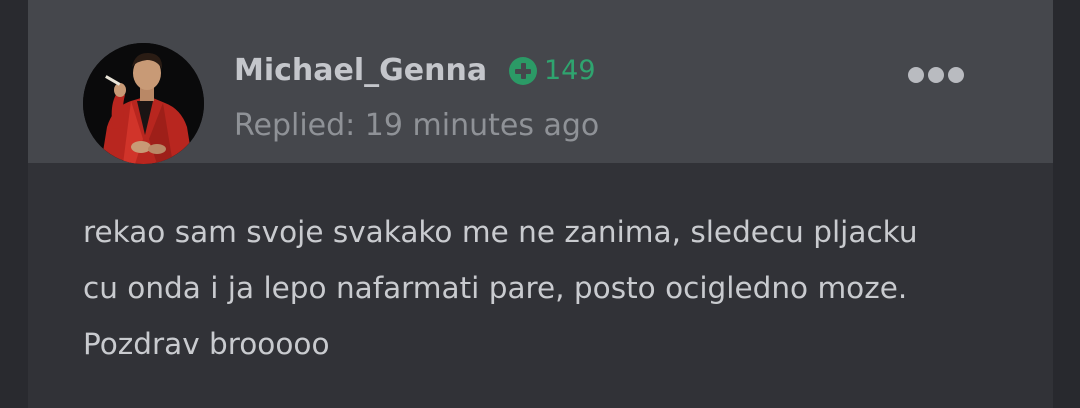 Image resolution: width=1080 pixels, height=408 pixels. What do you see at coordinates (206, 344) in the screenshot?
I see `post-text-line: Pozdrav brooooo` at bounding box center [206, 344].